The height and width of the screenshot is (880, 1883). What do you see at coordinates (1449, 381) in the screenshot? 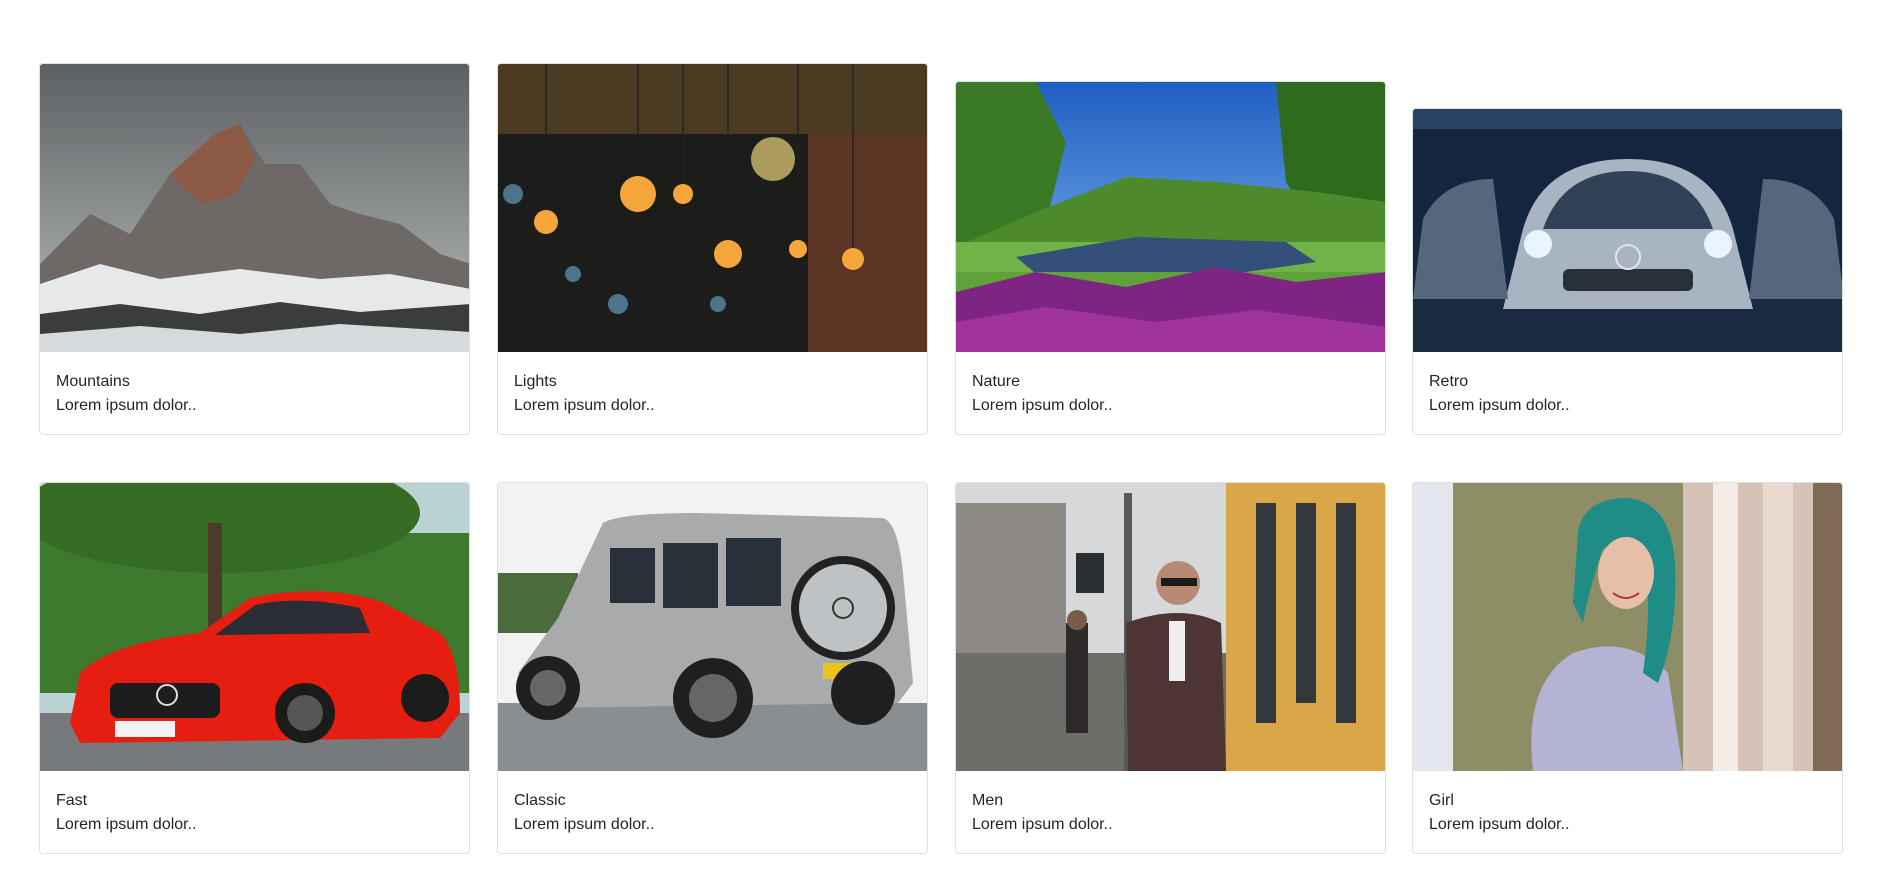
I see `card-title: Retro` at bounding box center [1449, 381].